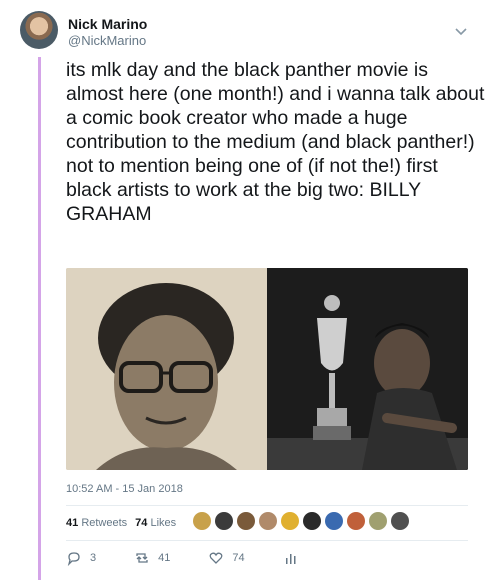 The image size is (500, 580). Describe the element at coordinates (142, 558) in the screenshot. I see `retweet-icon` at that location.